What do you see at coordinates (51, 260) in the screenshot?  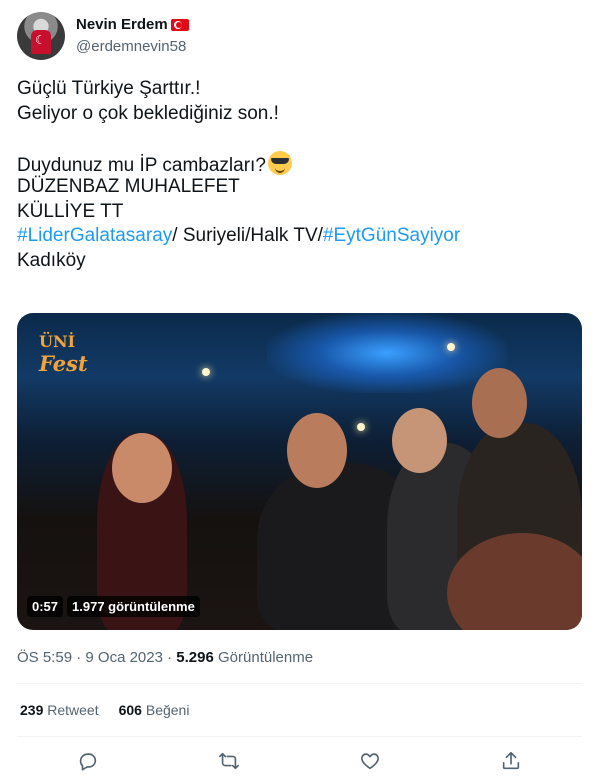 I see `tweet-line-7: Kadıköy` at bounding box center [51, 260].